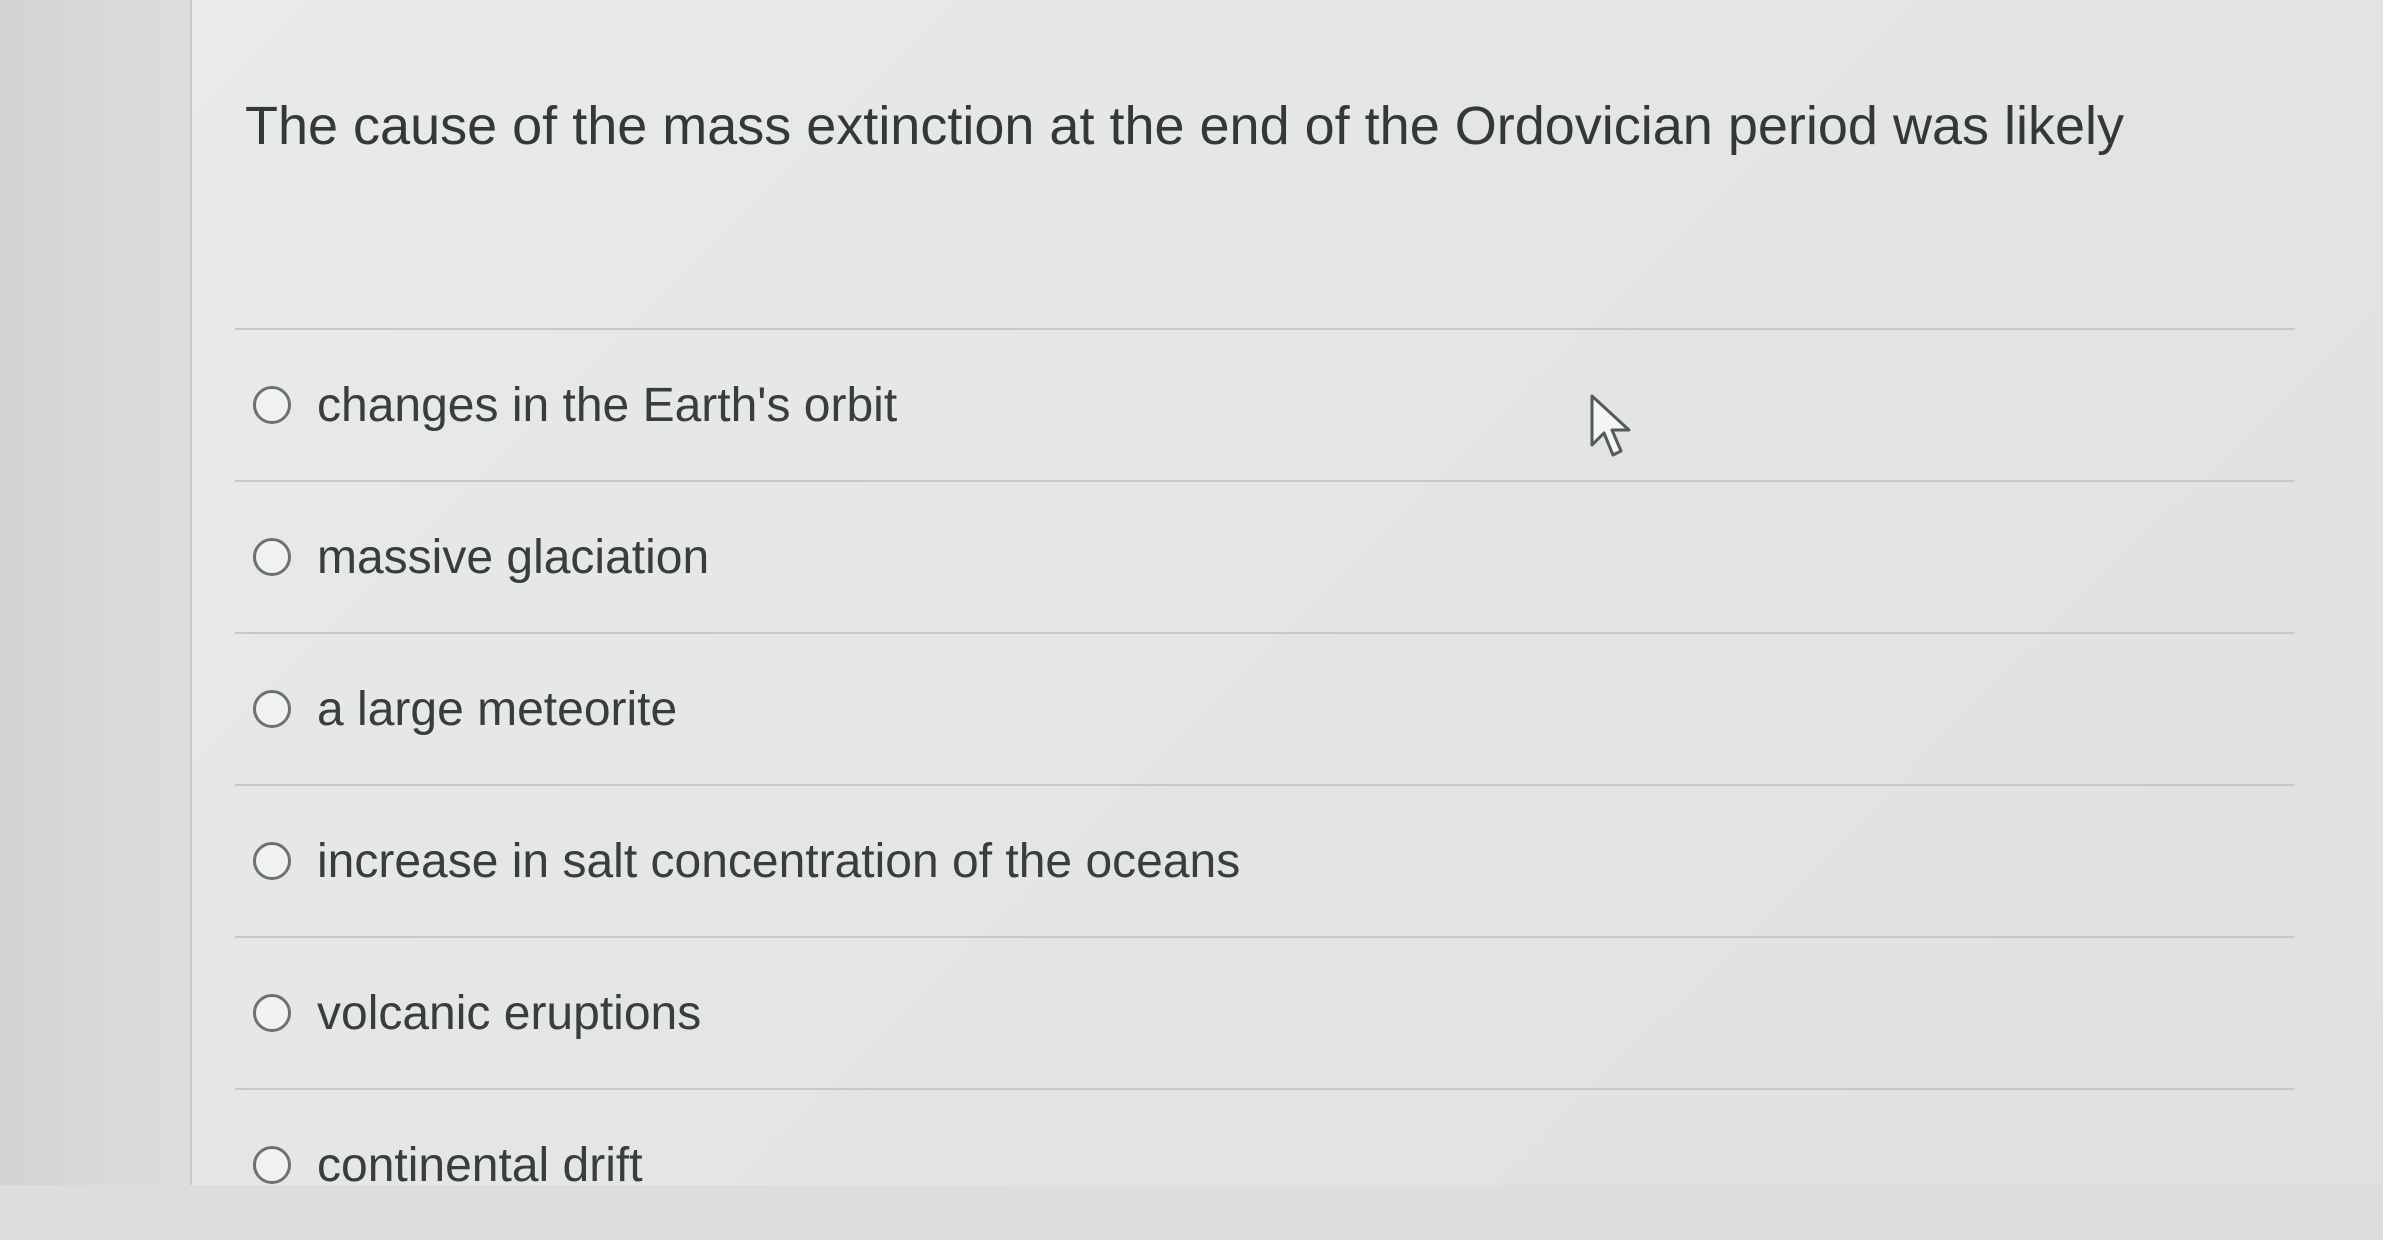  Describe the element at coordinates (513, 557) in the screenshot. I see `answer-option-label: massive glaciation` at that location.